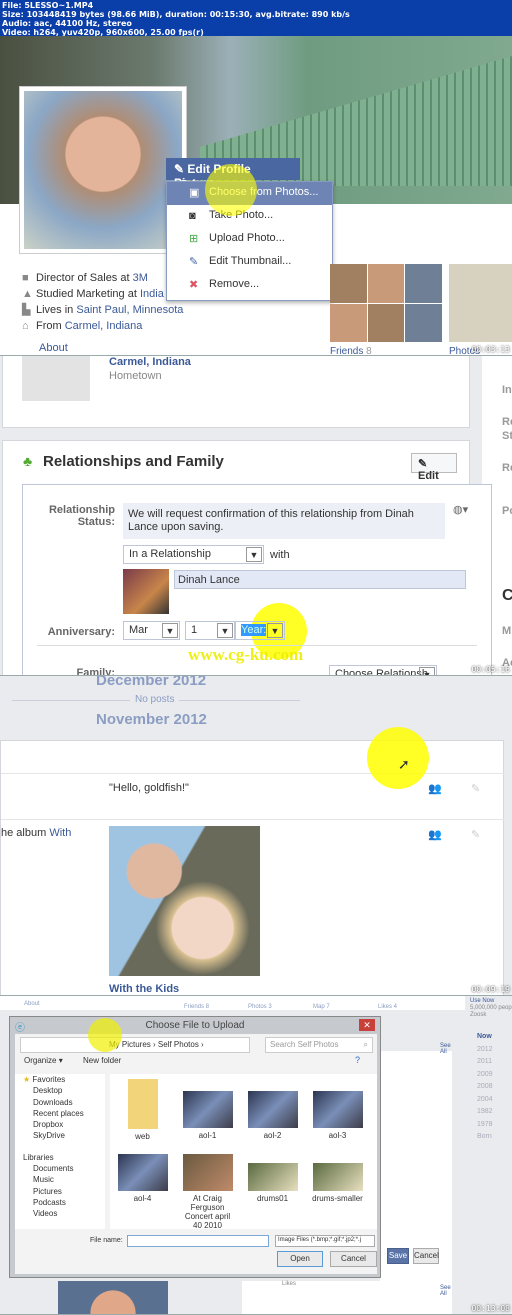  What do you see at coordinates (272, 1115) in the screenshot?
I see `file-item: aol-2` at bounding box center [272, 1115].